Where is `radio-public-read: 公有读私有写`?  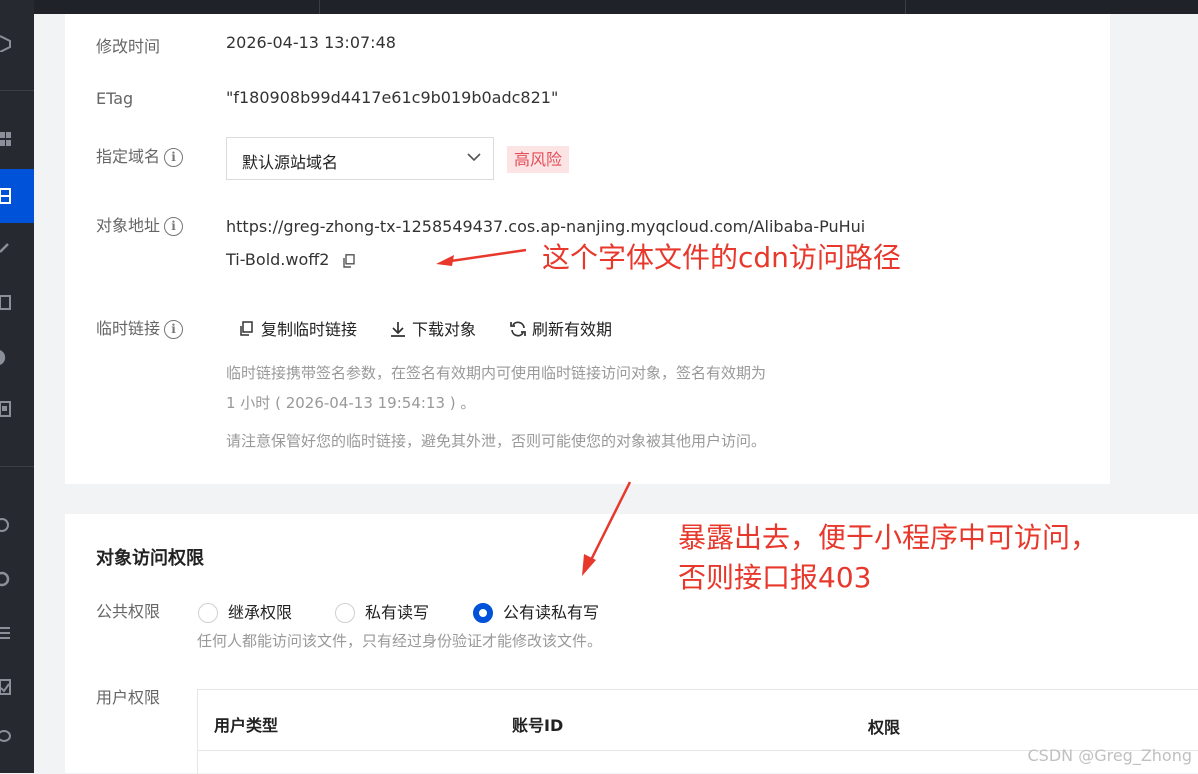
radio-public-read: 公有读私有写 is located at coordinates (536, 611).